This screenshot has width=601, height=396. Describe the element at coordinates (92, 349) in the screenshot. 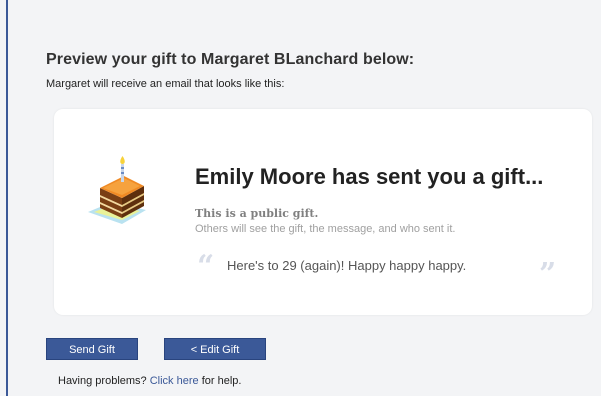

I see `send-gift-button: Send Gift` at that location.